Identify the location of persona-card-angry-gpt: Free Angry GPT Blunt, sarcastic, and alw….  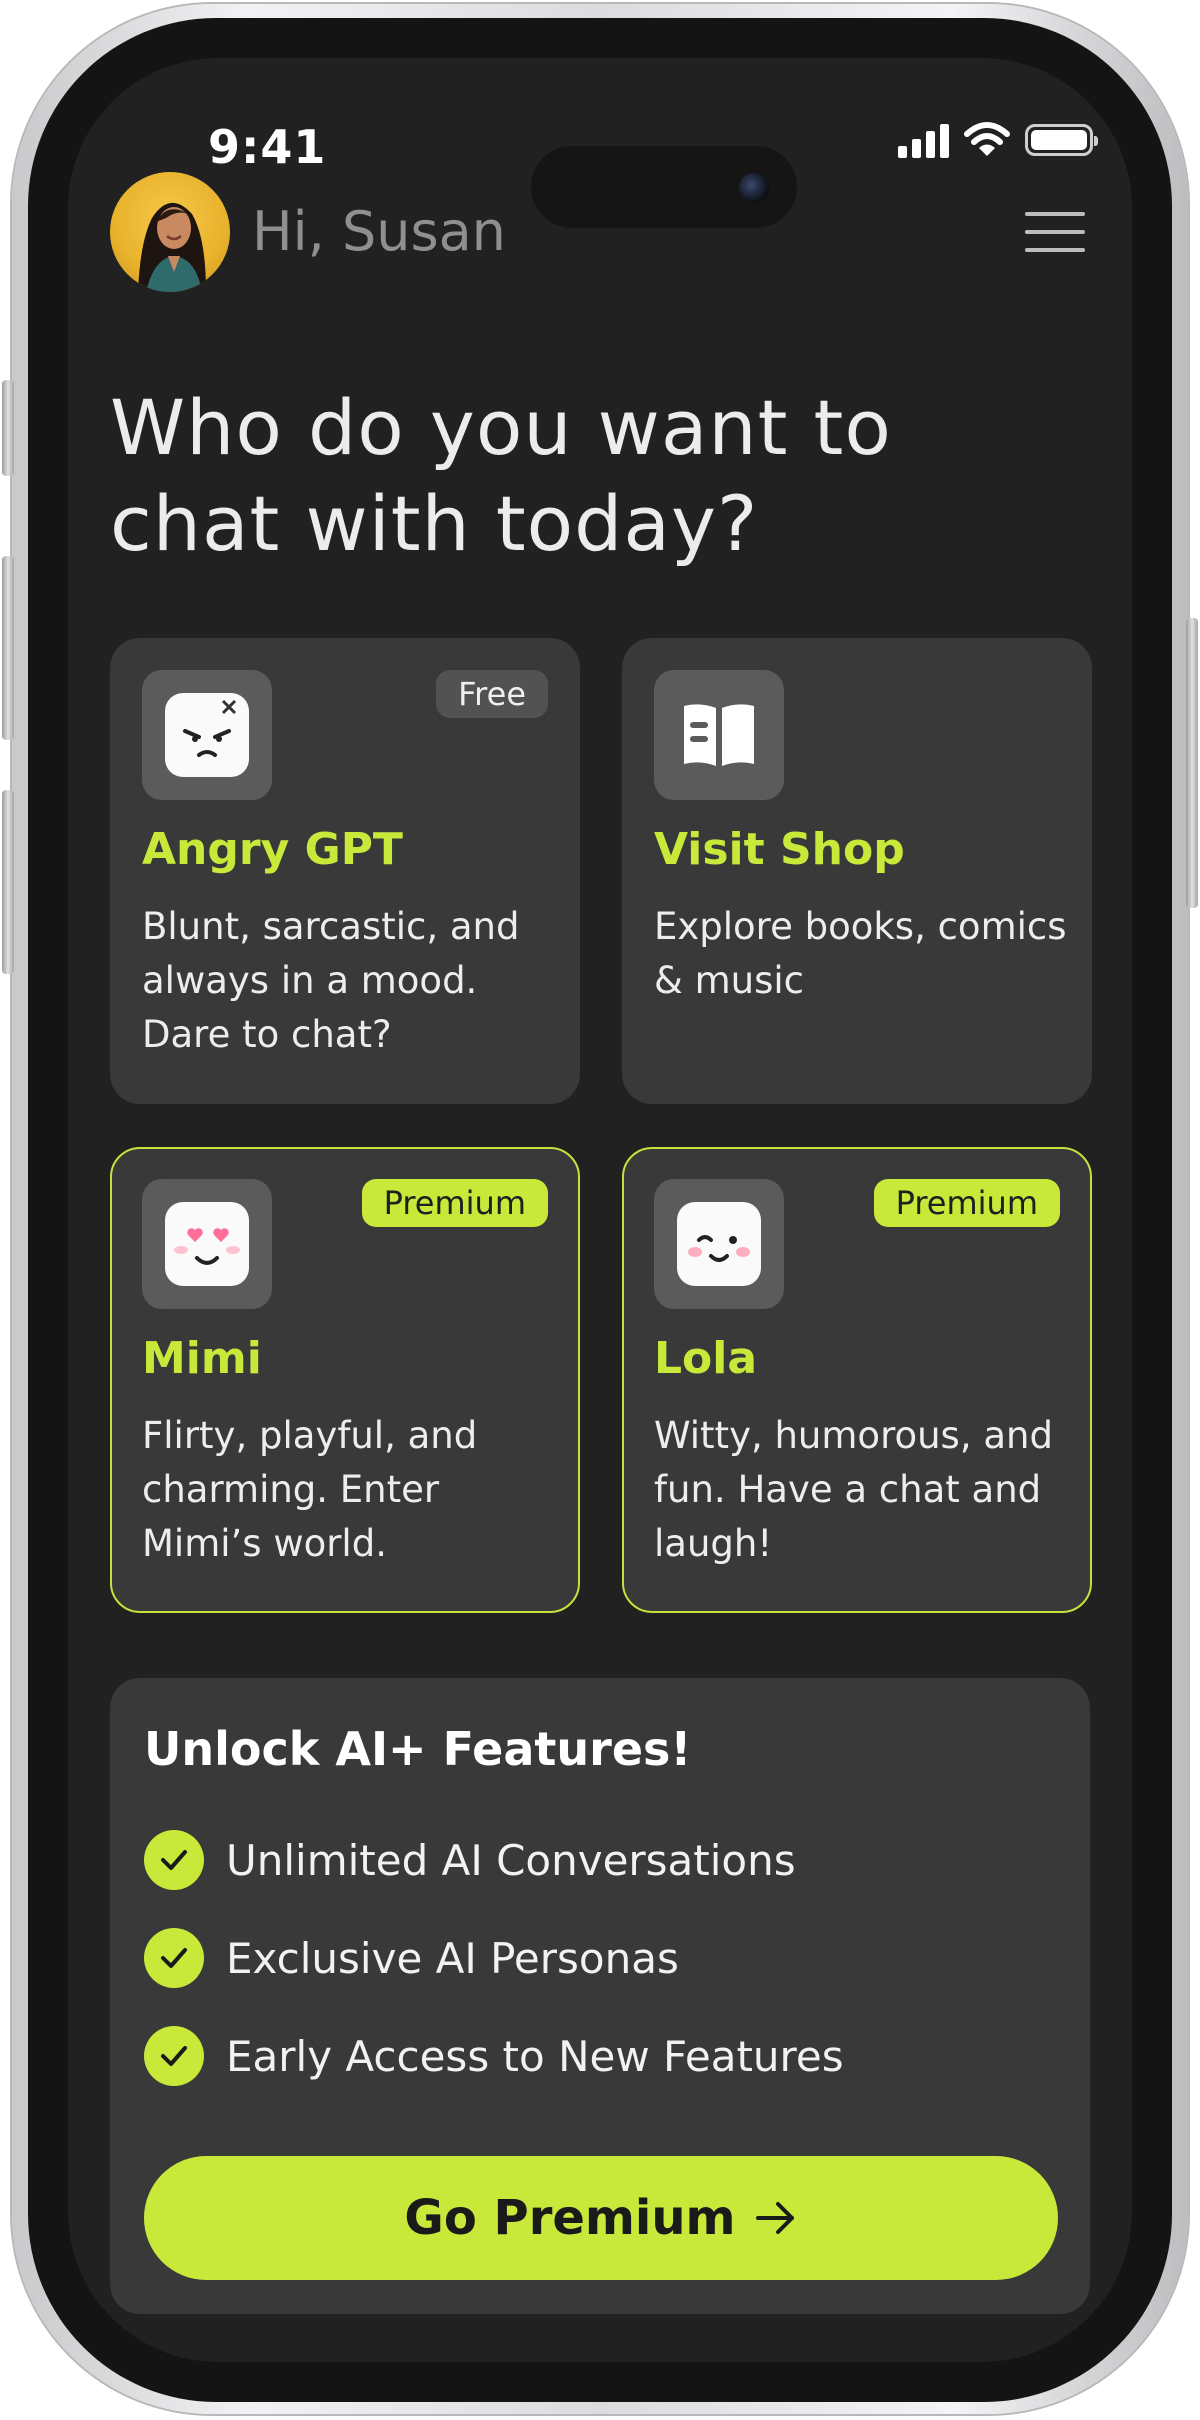
(345, 871).